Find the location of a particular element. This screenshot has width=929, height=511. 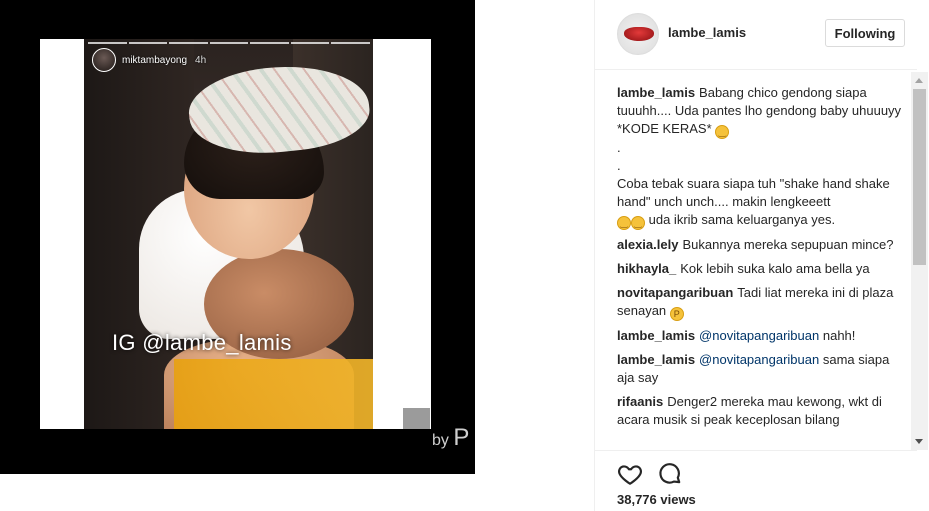

story-avatar is located at coordinates (104, 60).